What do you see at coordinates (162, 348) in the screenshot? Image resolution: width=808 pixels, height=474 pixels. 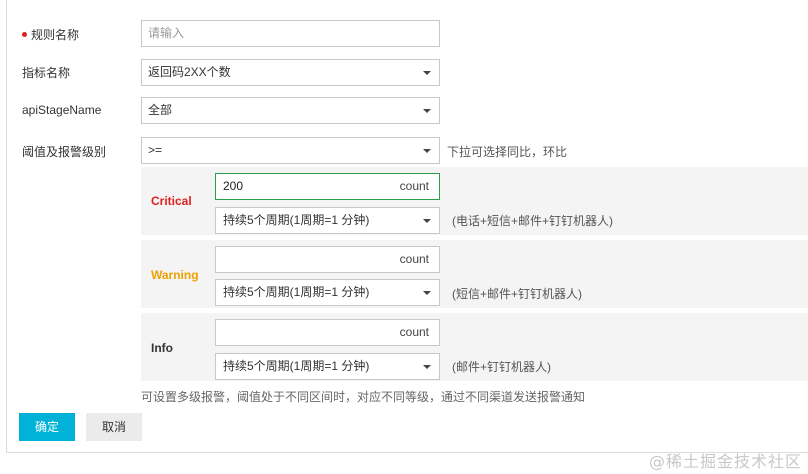 I see `level-name-info: Info` at bounding box center [162, 348].